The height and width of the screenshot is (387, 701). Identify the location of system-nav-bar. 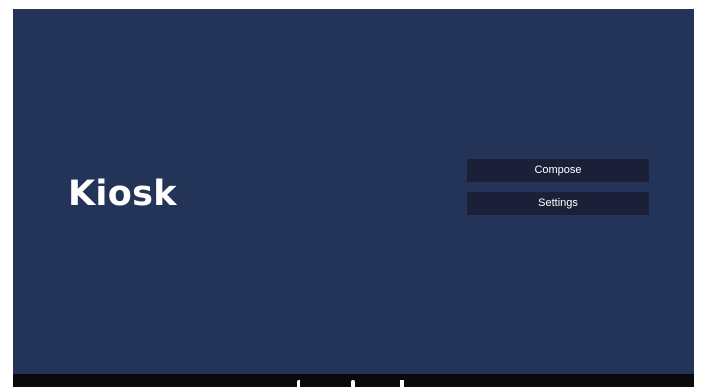
(353, 380).